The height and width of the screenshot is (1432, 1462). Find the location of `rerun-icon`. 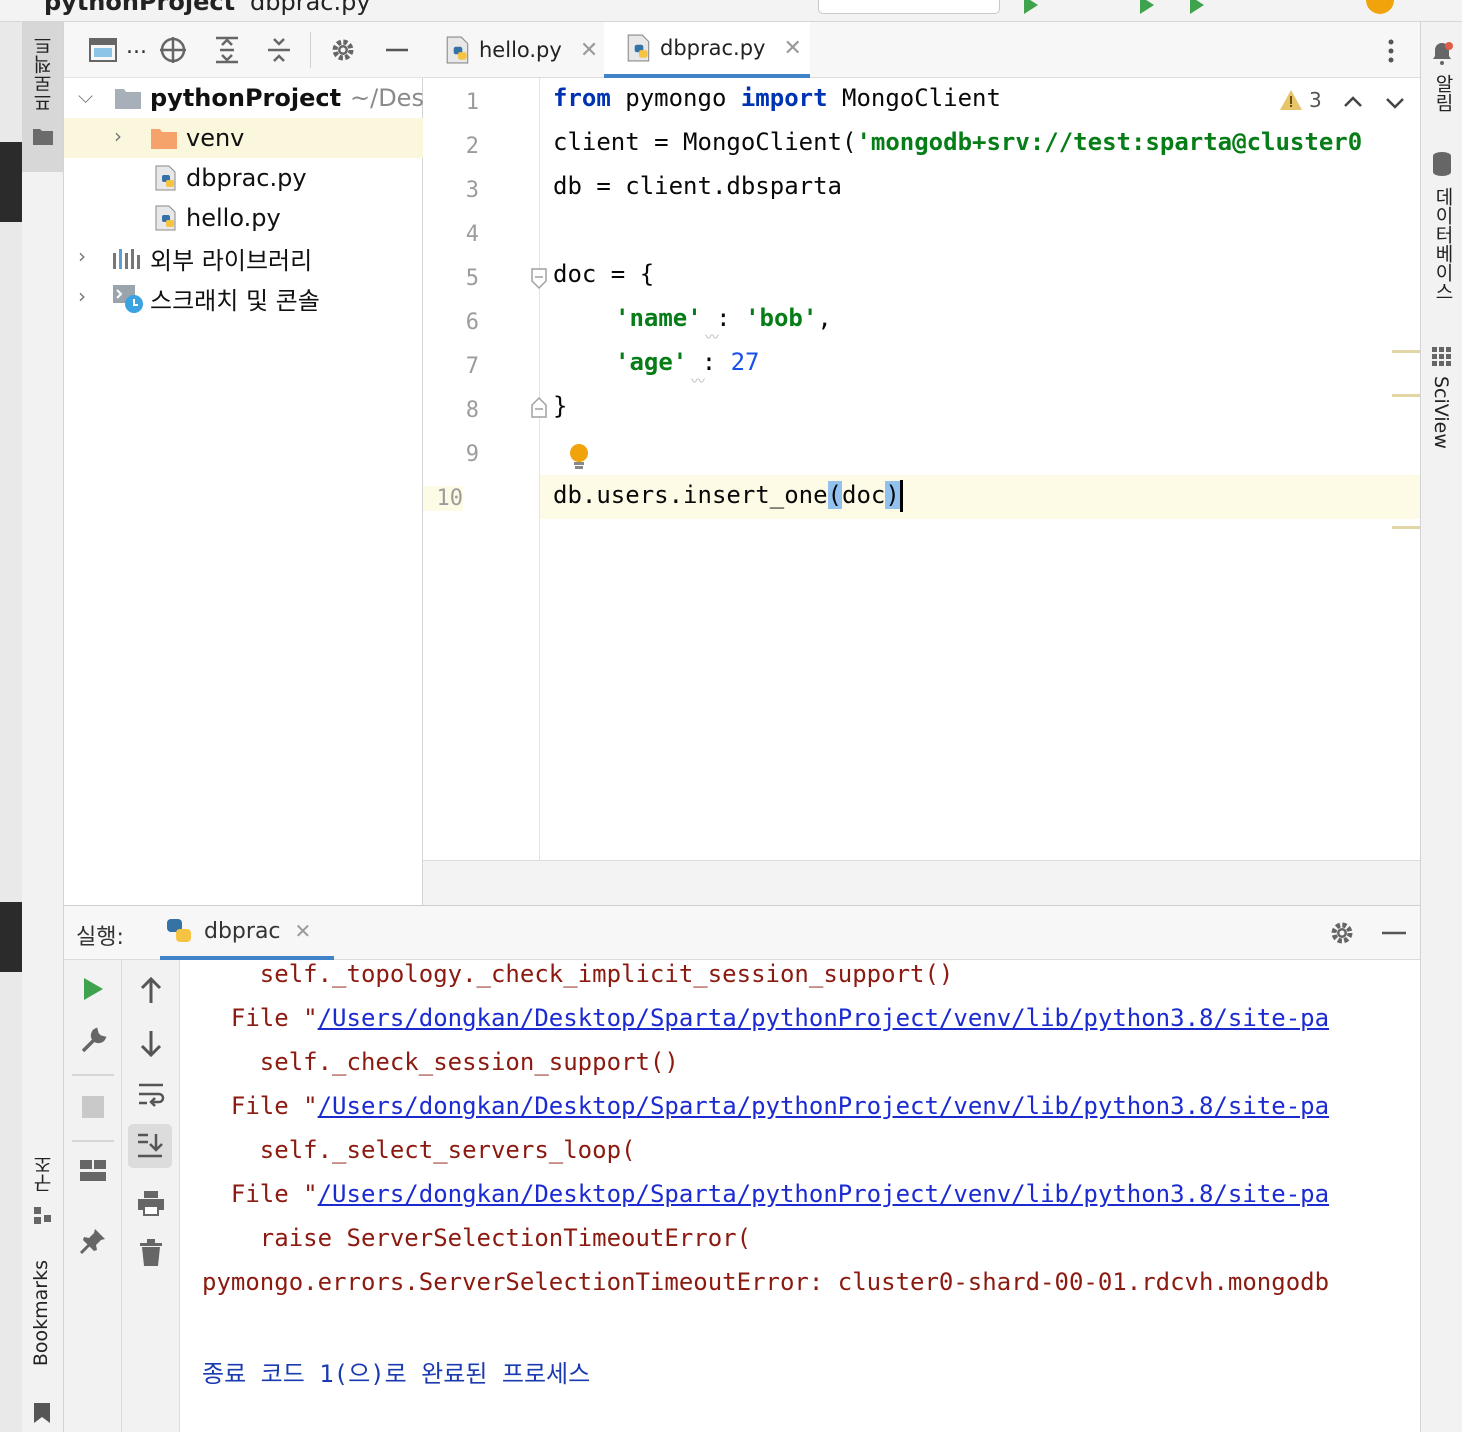

rerun-icon is located at coordinates (93, 989).